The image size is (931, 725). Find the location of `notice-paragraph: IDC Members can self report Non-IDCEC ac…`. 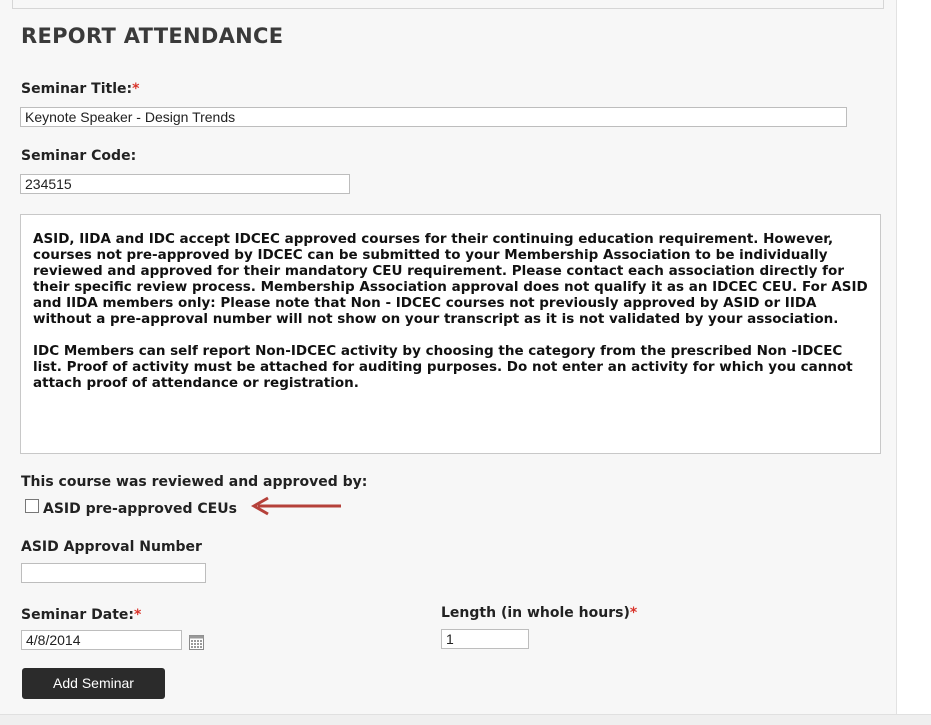

notice-paragraph: IDC Members can self report Non-IDCEC ac… is located at coordinates (443, 367).